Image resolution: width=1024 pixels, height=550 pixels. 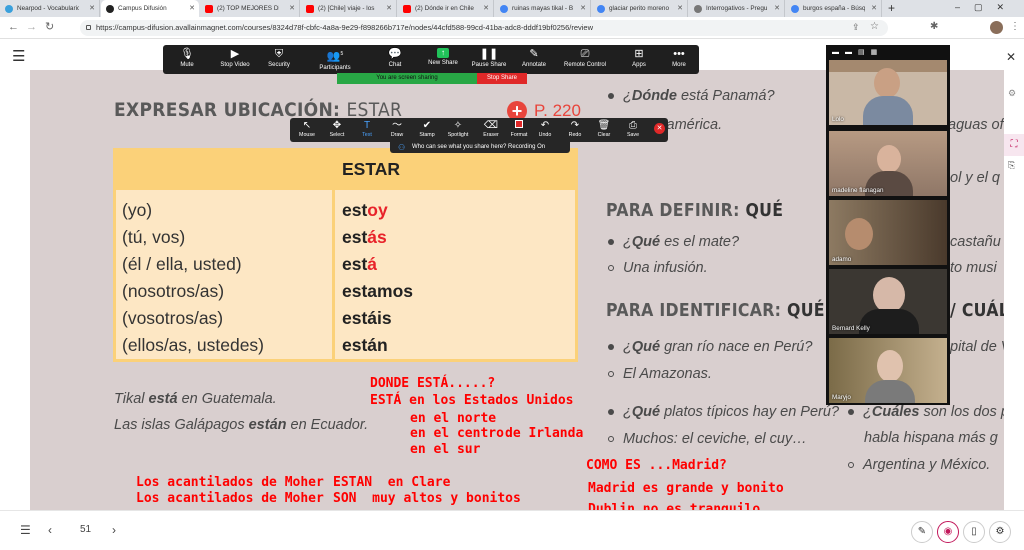 What do you see at coordinates (137, 210) in the screenshot?
I see `pronoun-yo: (yo)` at bounding box center [137, 210].